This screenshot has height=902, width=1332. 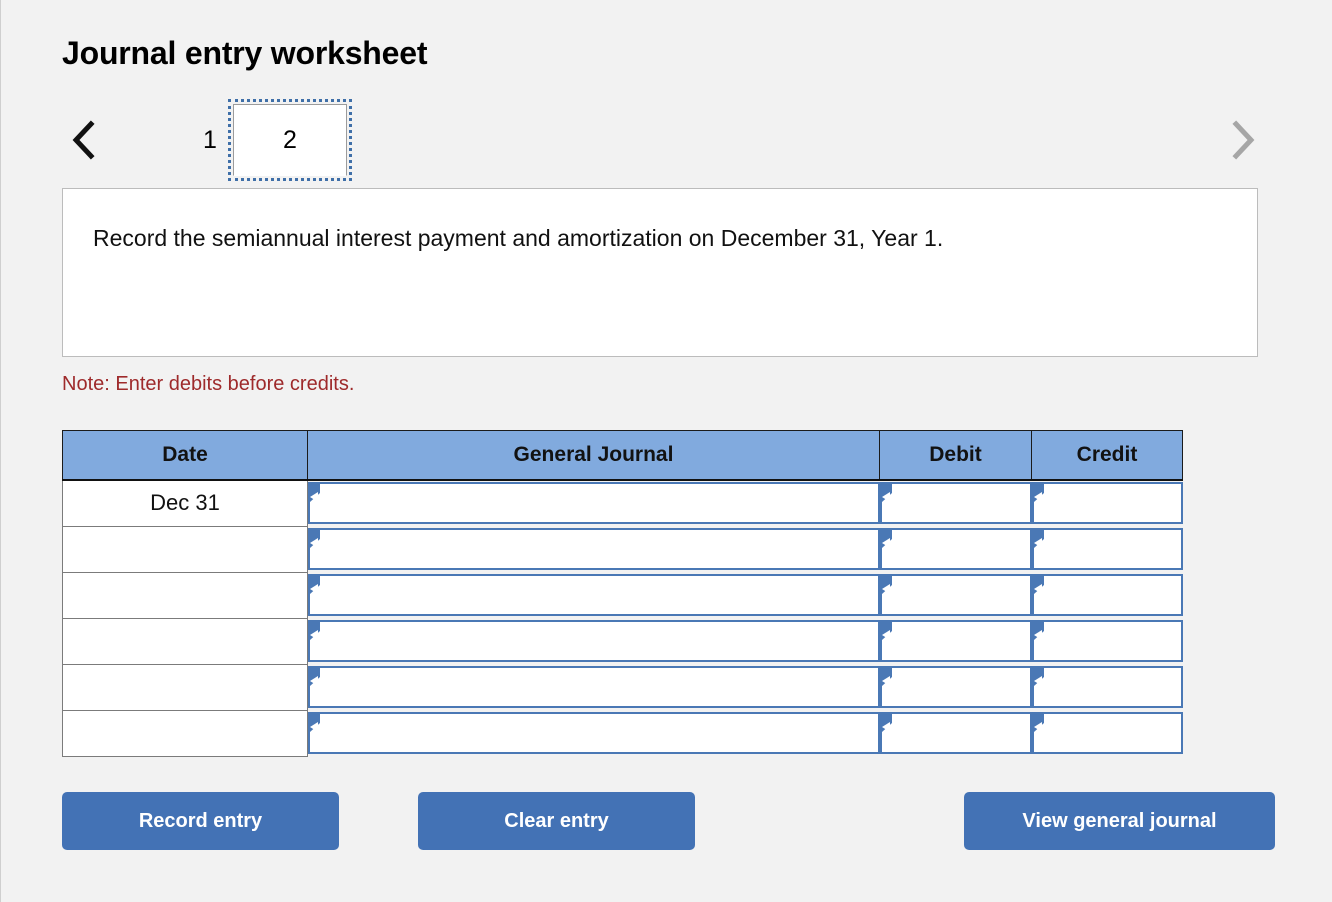 I want to click on clear-entry-button: Clear entry, so click(x=556, y=821).